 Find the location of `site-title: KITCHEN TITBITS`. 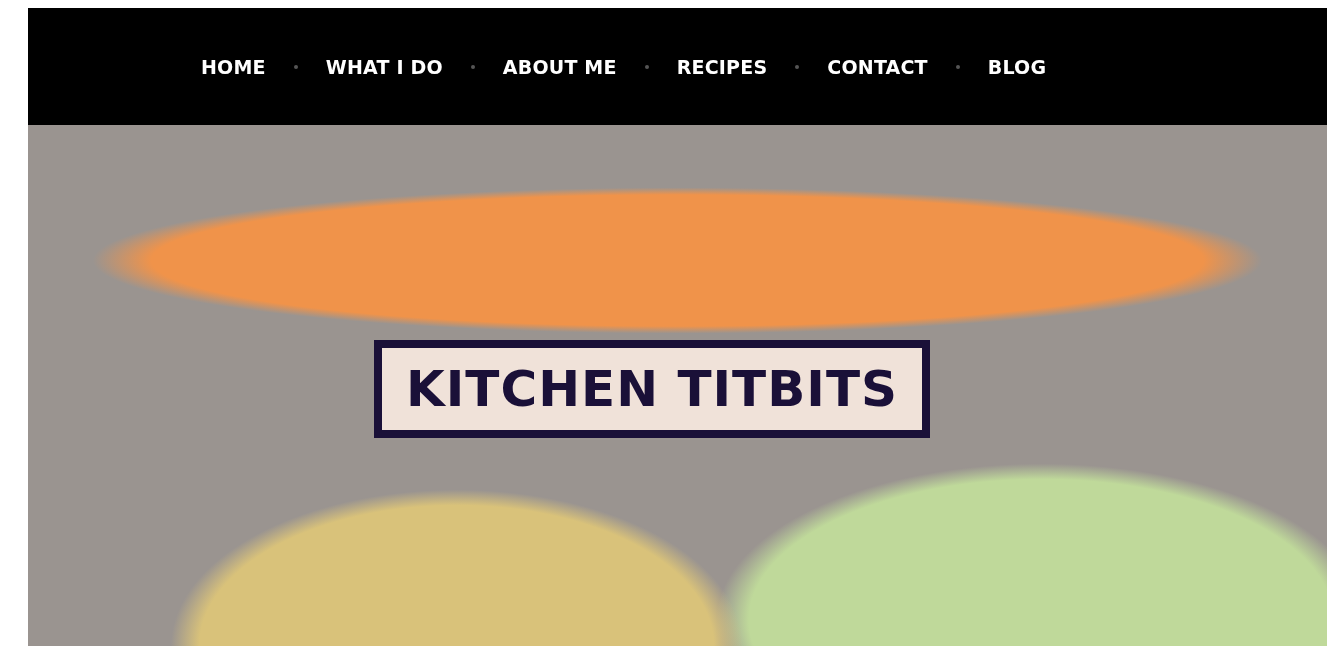

site-title: KITCHEN TITBITS is located at coordinates (652, 389).